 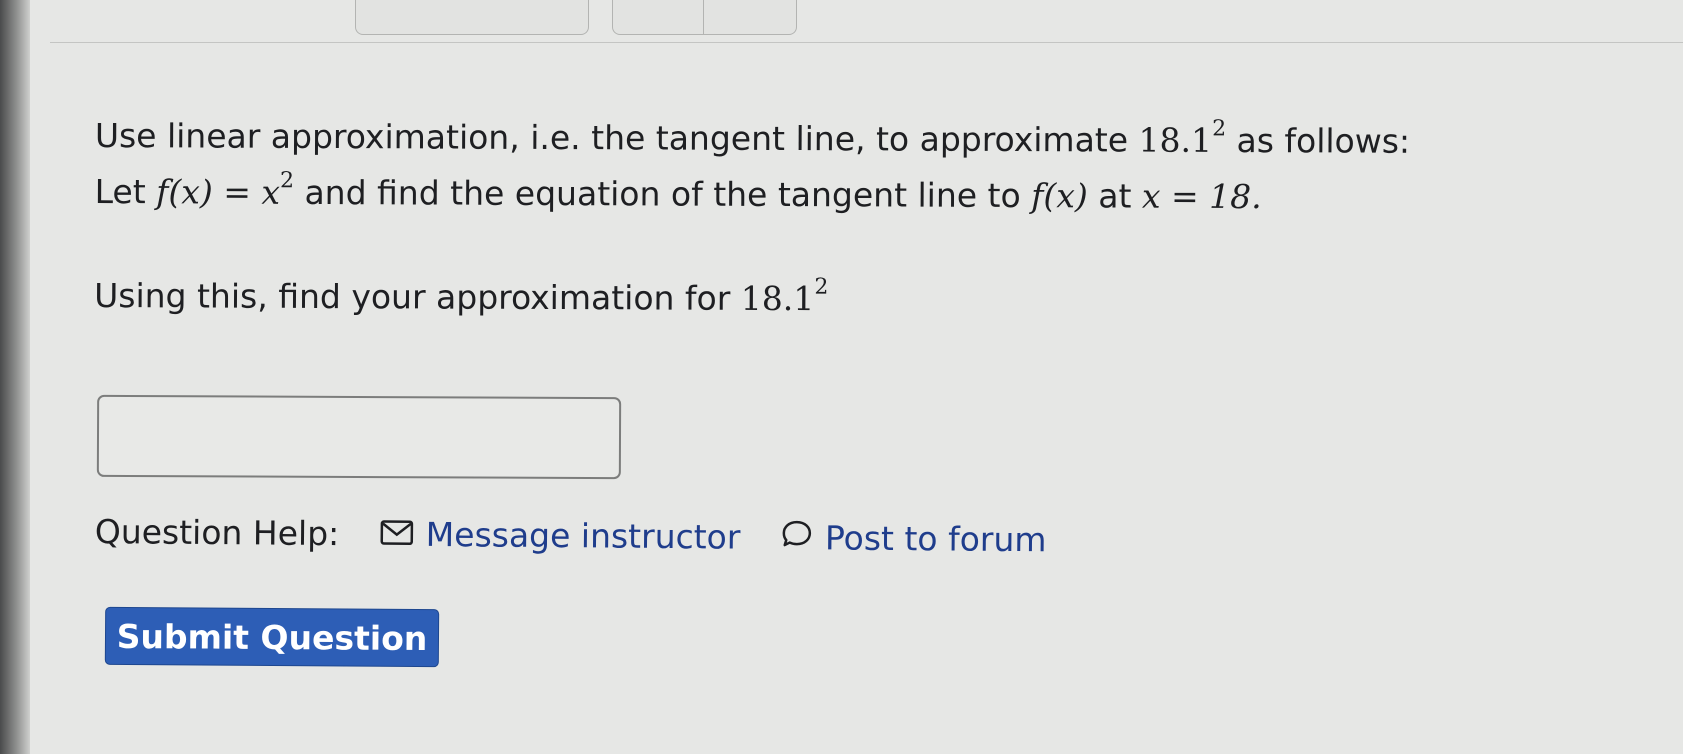 I want to click on post-to-forum-label: Post to forum, so click(x=935, y=539).